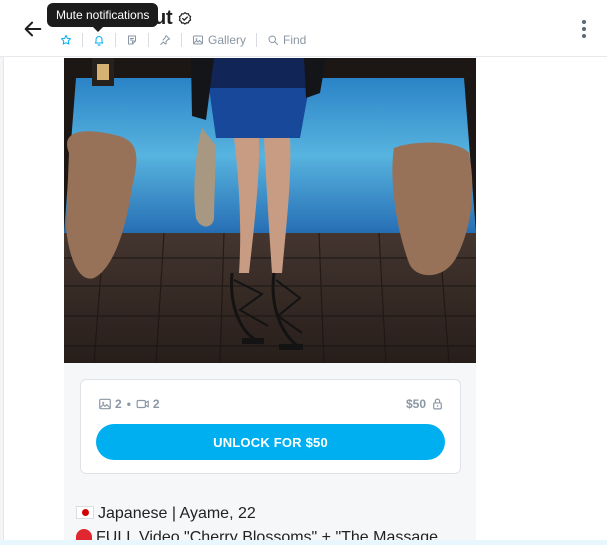  Describe the element at coordinates (584, 29) in the screenshot. I see `more-vertical-icon` at that location.